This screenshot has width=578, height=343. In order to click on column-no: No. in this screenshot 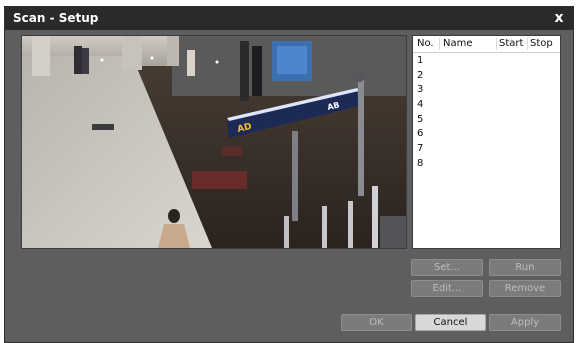, I will do `click(425, 43)`.